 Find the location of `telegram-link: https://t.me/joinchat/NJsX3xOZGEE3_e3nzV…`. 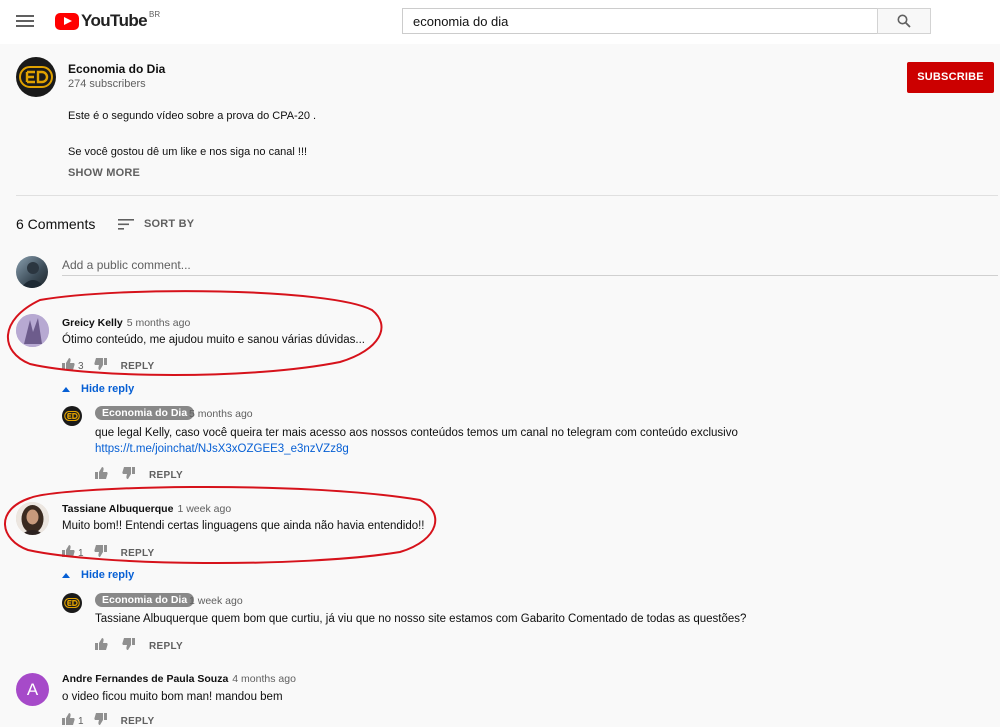

telegram-link: https://t.me/joinchat/NJsX3xOZGEE3_e3nzV… is located at coordinates (222, 449).